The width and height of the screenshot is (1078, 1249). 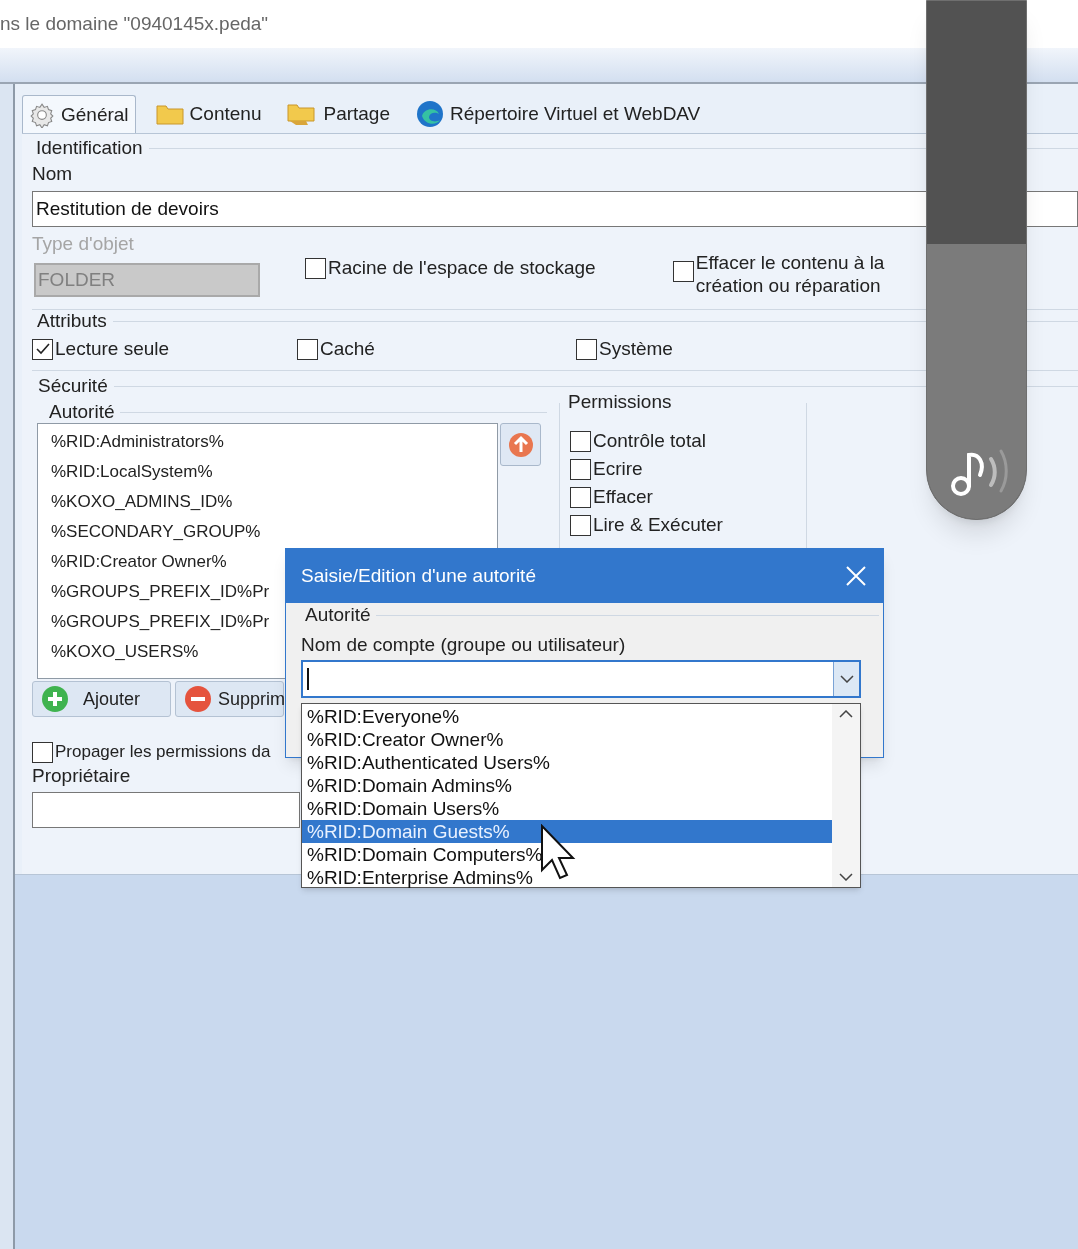 What do you see at coordinates (42, 114) in the screenshot?
I see `gear-icon` at bounding box center [42, 114].